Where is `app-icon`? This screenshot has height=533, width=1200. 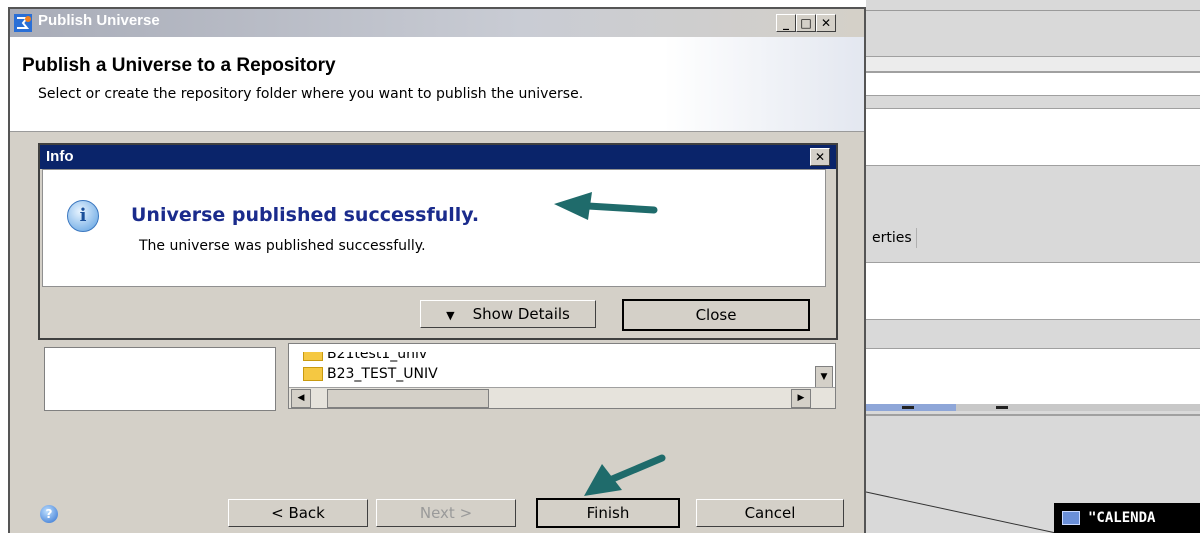 app-icon is located at coordinates (23, 23).